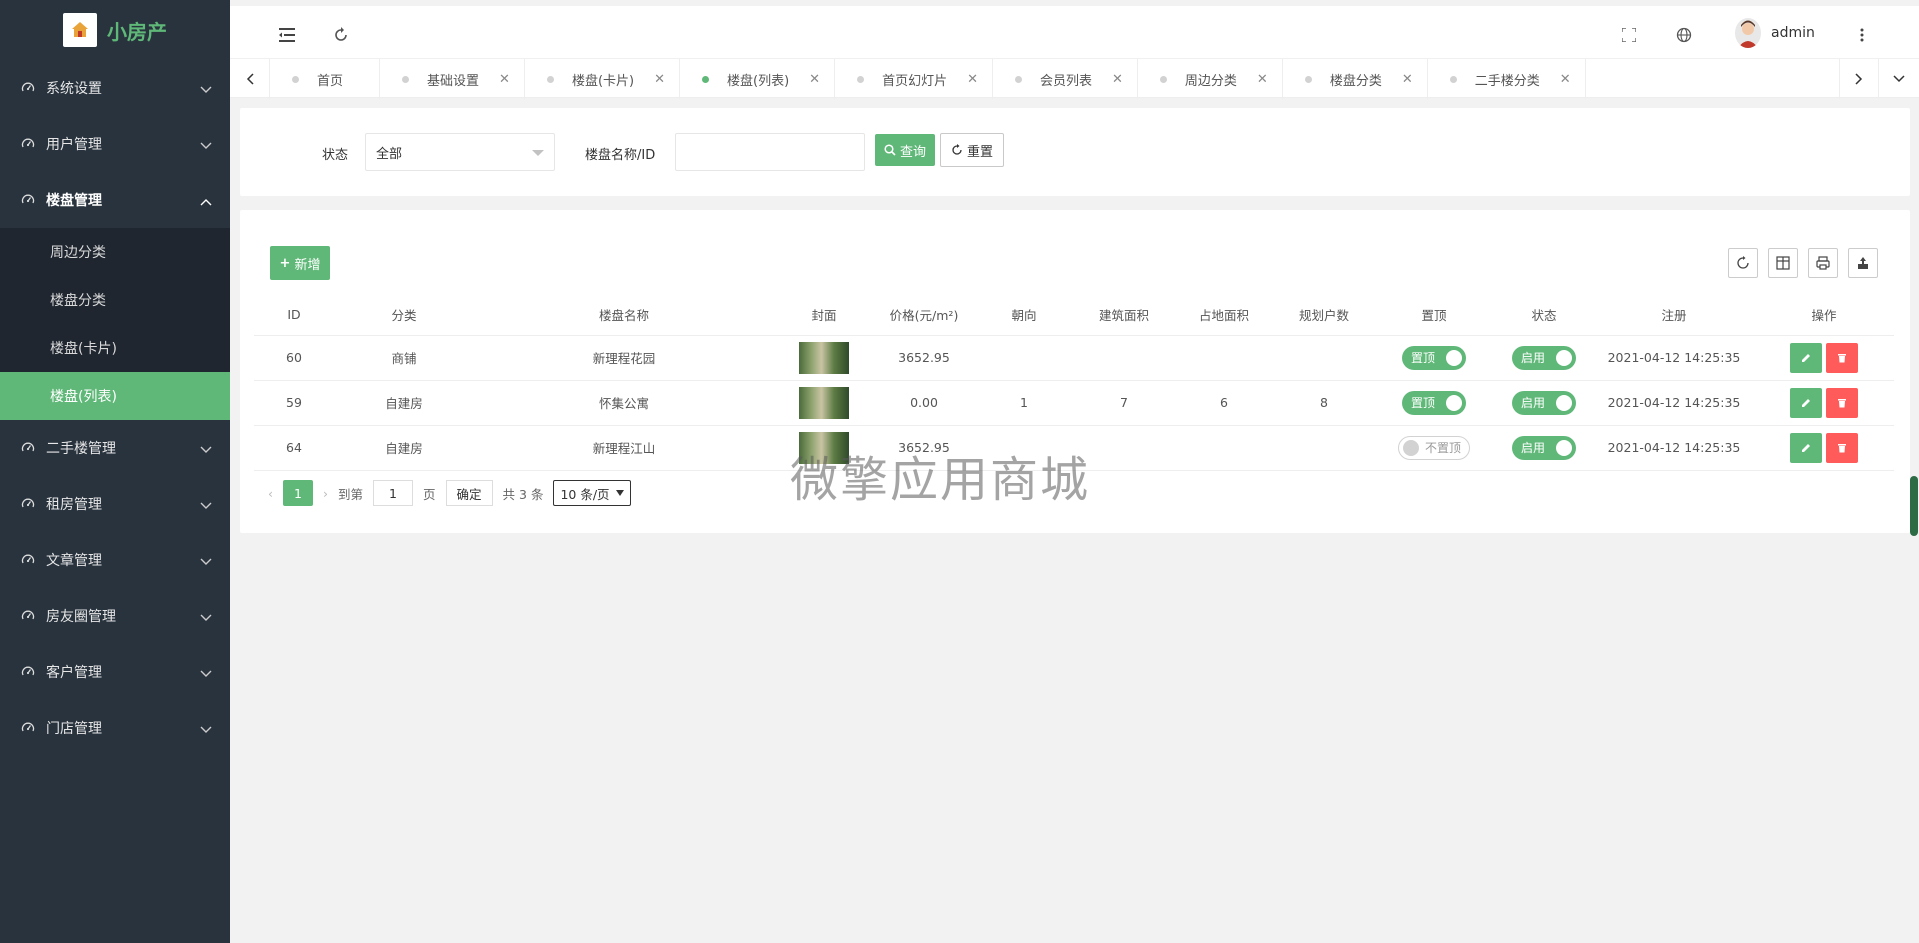  What do you see at coordinates (972, 150) in the screenshot?
I see `reset-button: 重置` at bounding box center [972, 150].